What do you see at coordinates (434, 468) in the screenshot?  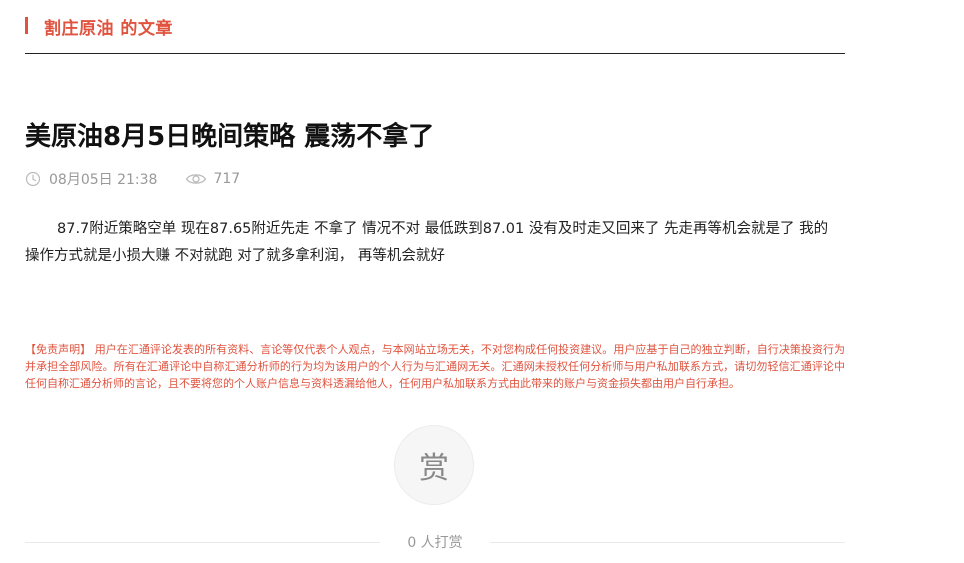 I see `reward-button-label: 赏` at bounding box center [434, 468].